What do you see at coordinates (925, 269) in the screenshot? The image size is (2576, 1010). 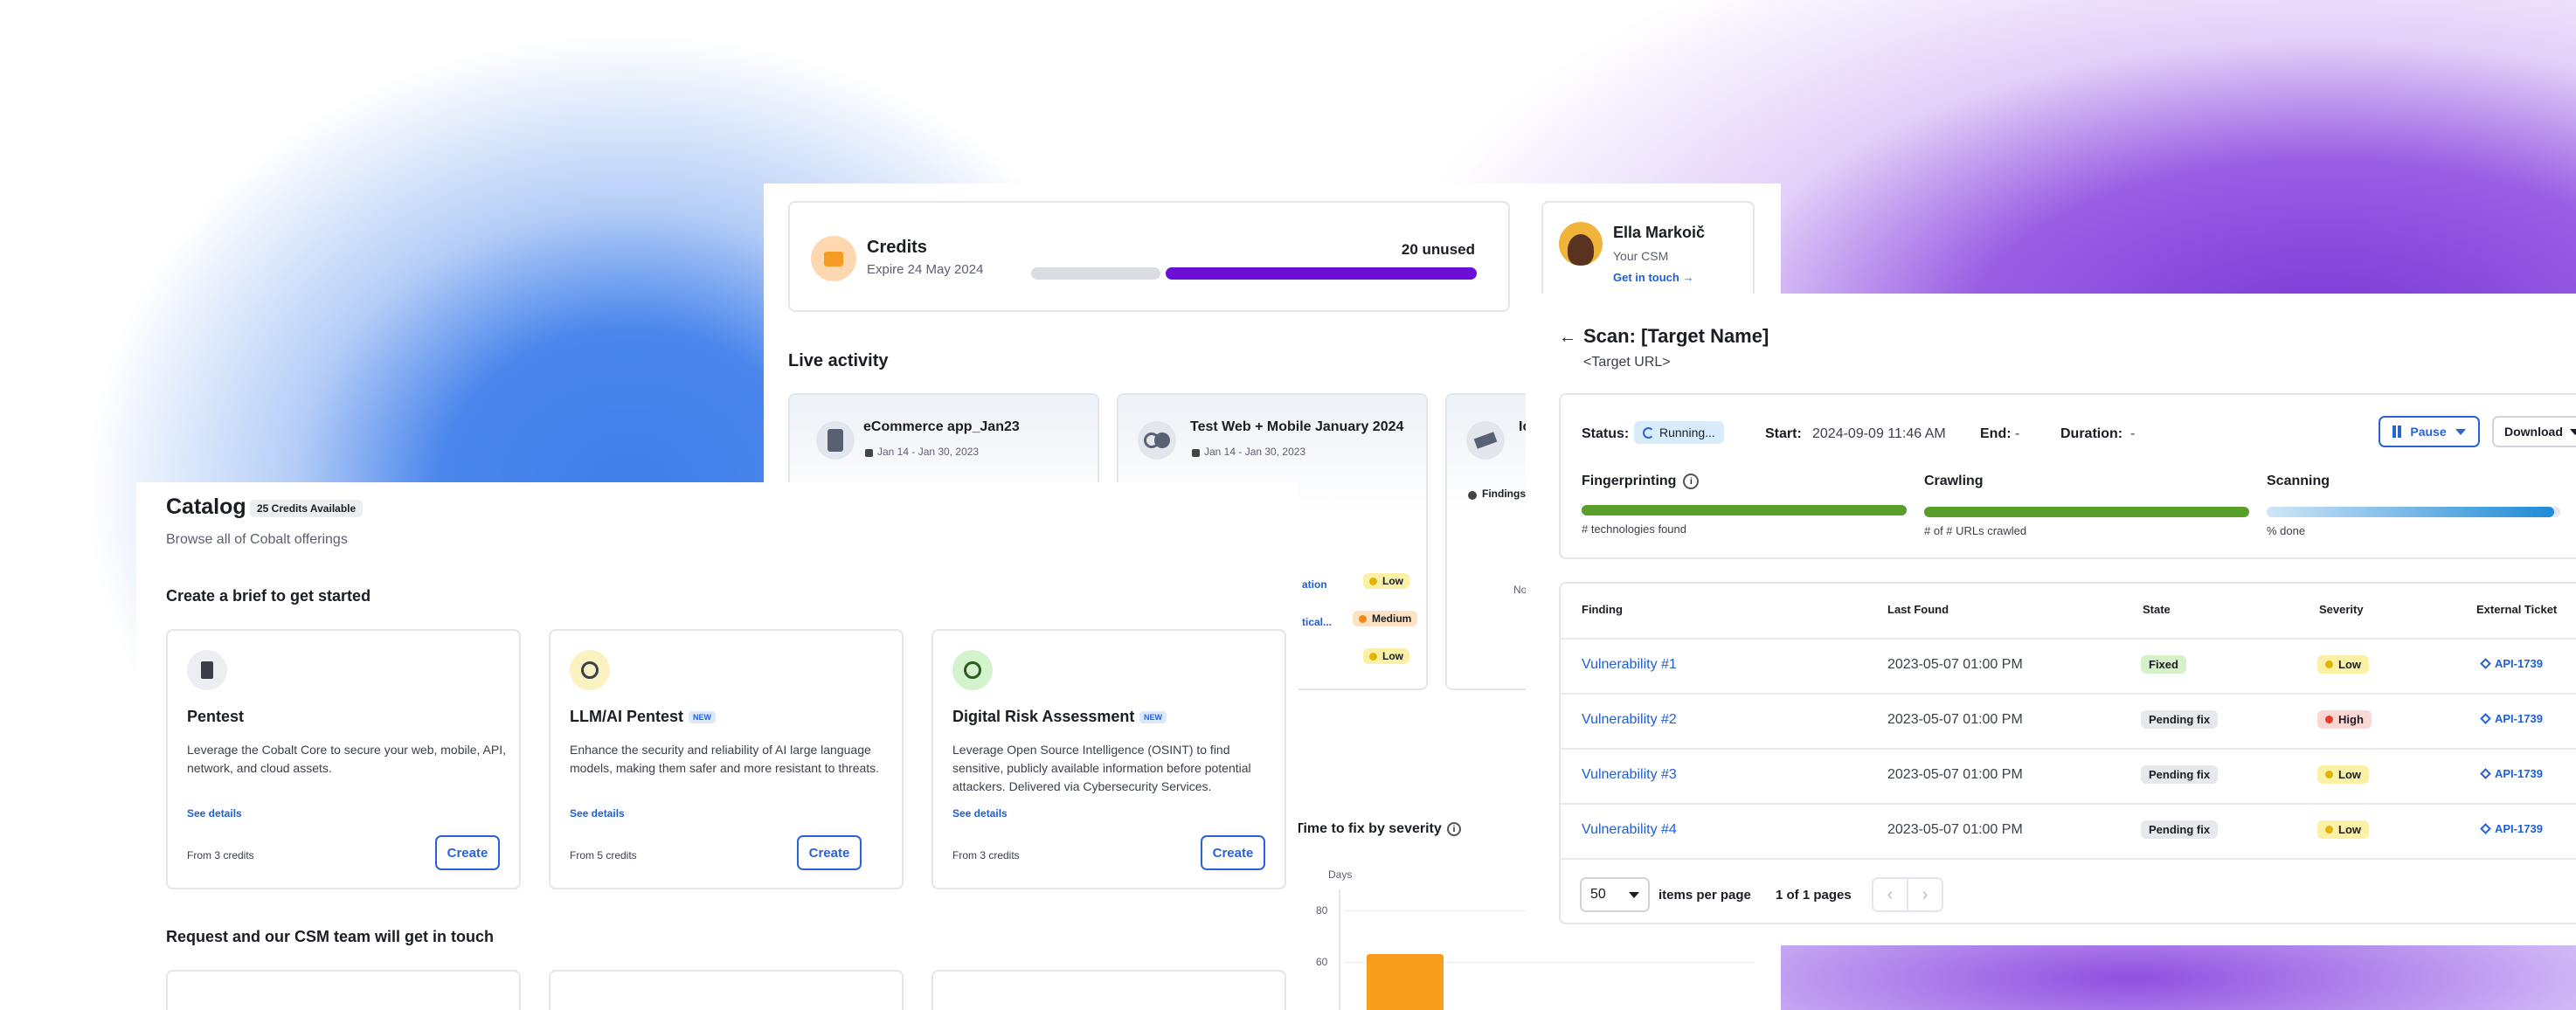 I see `credits-expire: Expire 24 May 2024` at bounding box center [925, 269].